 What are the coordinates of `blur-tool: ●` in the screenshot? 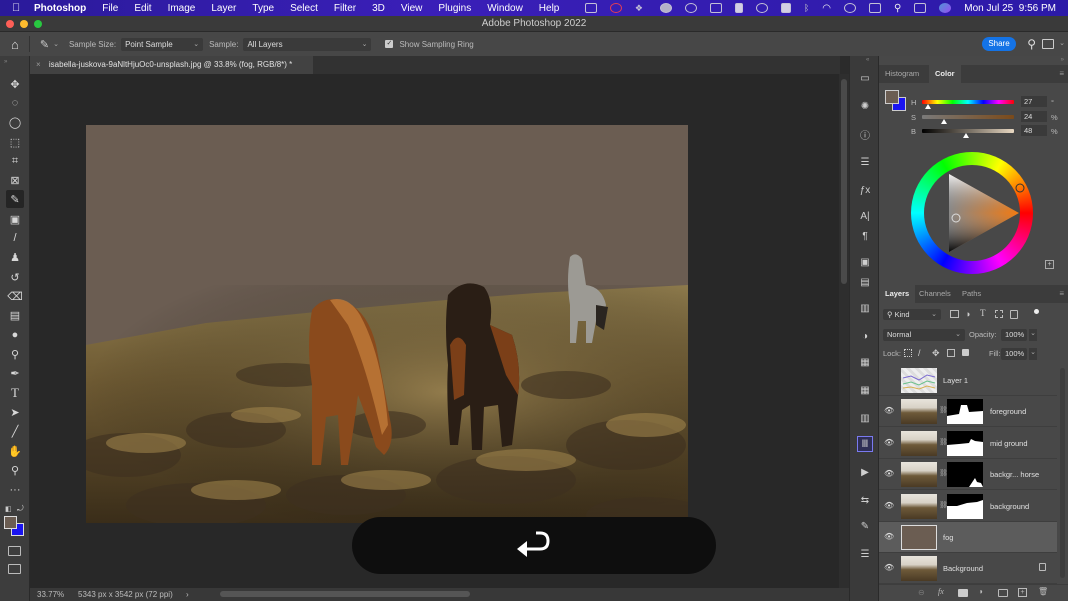 It's located at (15, 335).